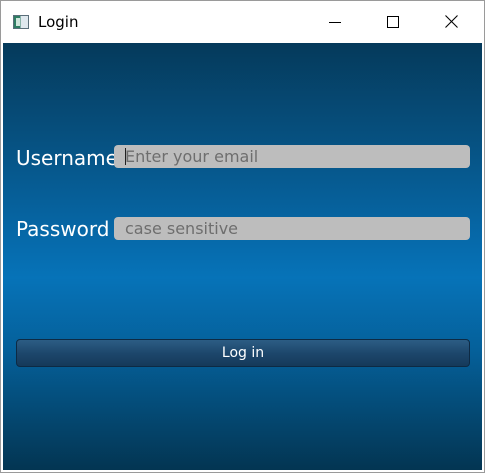 The height and width of the screenshot is (473, 485). Describe the element at coordinates (58, 22) in the screenshot. I see `window-title: Login` at that location.